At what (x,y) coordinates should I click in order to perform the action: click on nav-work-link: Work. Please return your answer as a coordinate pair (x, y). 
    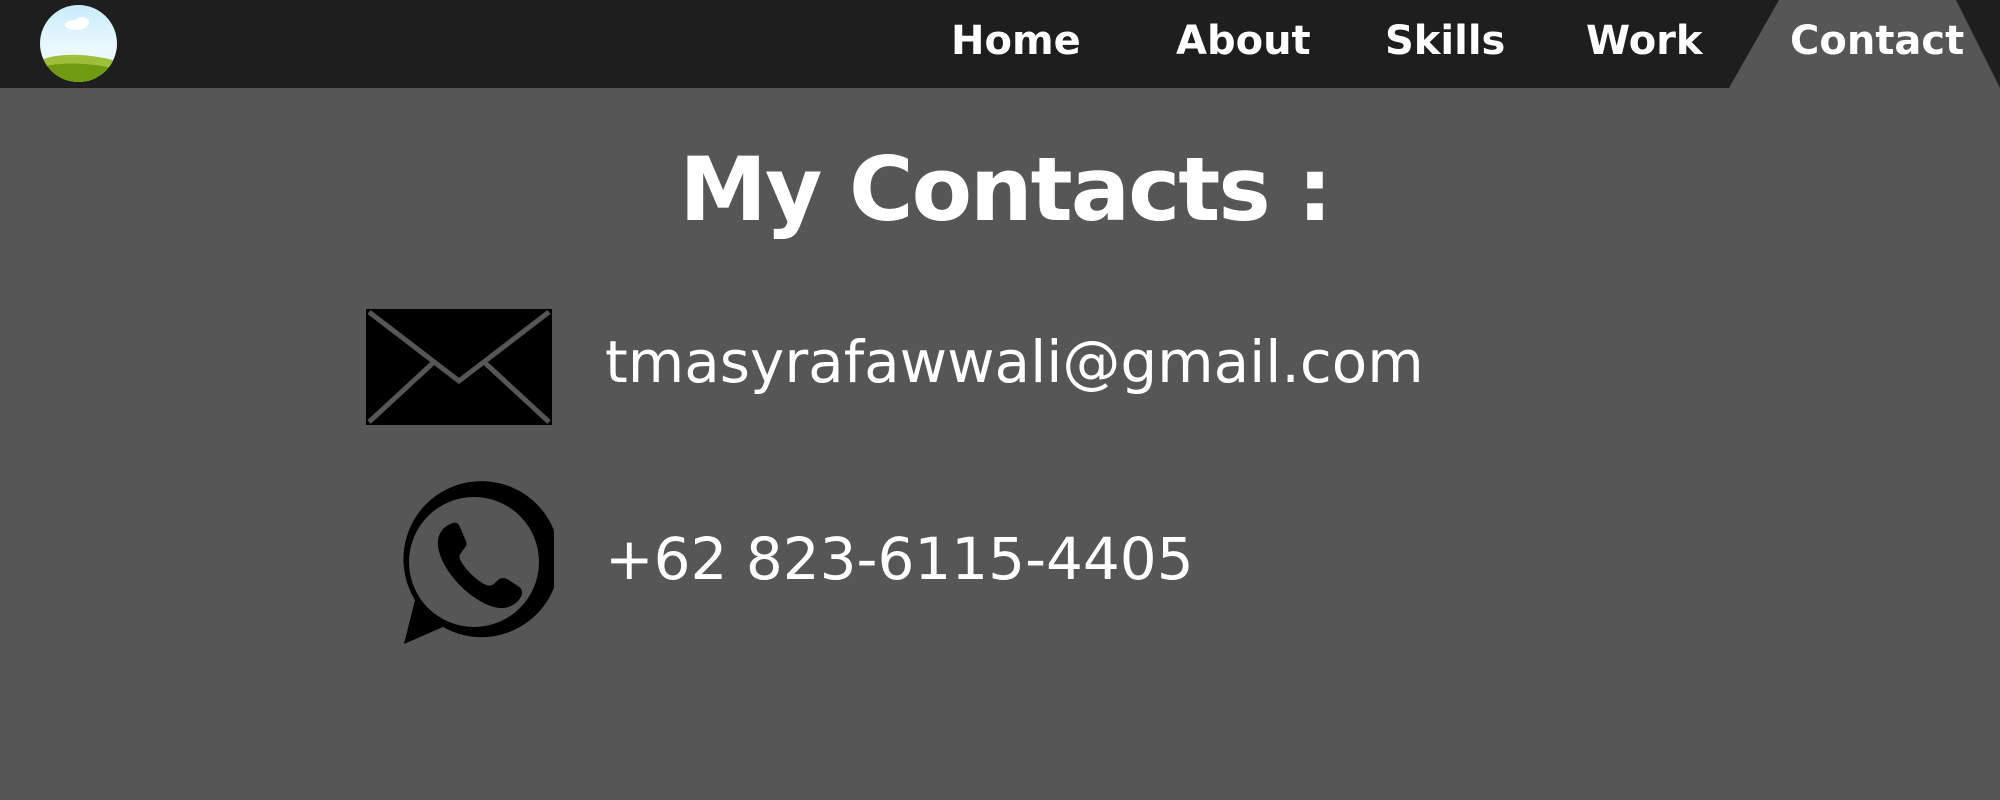
    Looking at the image, I should click on (1644, 40).